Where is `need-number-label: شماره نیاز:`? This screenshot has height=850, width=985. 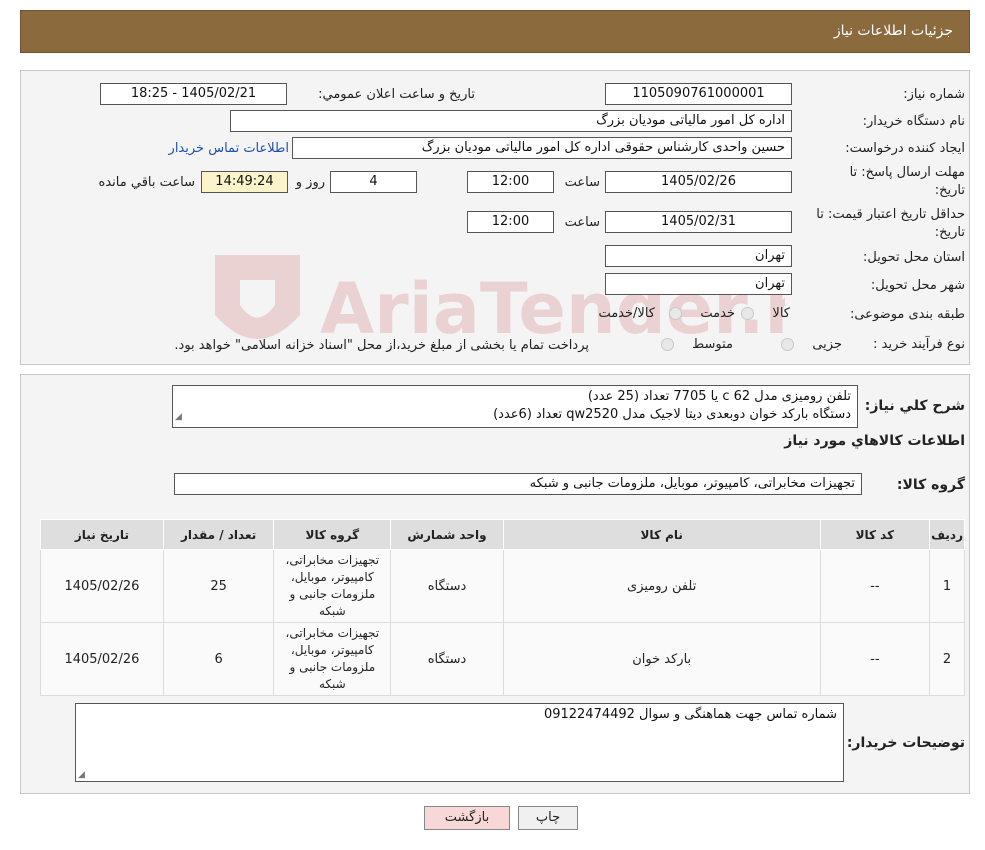
need-number-label: شماره نیاز: is located at coordinates (934, 94).